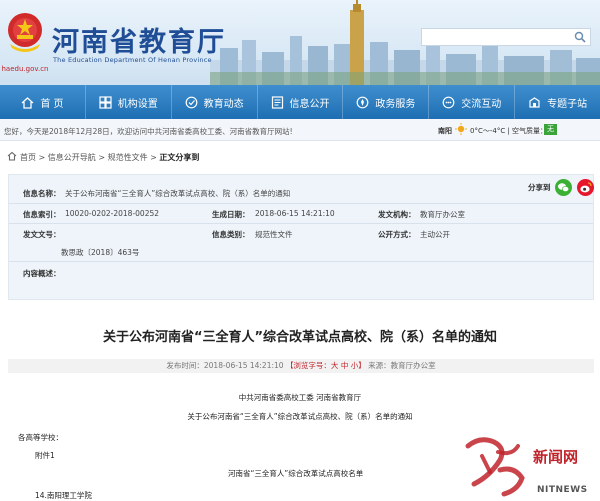 The image size is (600, 501). I want to click on weather-temp: 0°C～-4°C | 空气质量：, so click(509, 131).